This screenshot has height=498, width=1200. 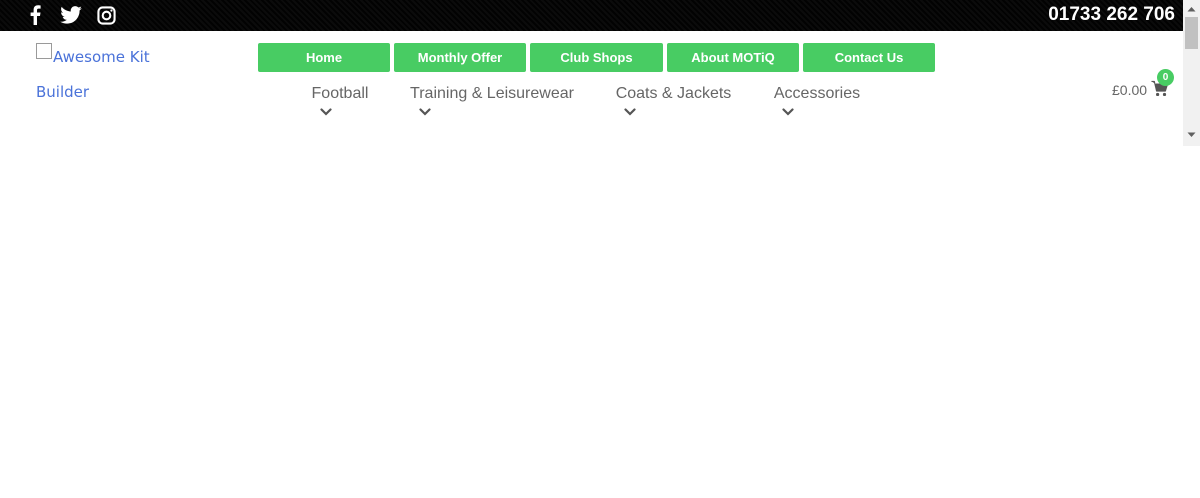 I want to click on club-shops-button: Club Shops, so click(x=596, y=57).